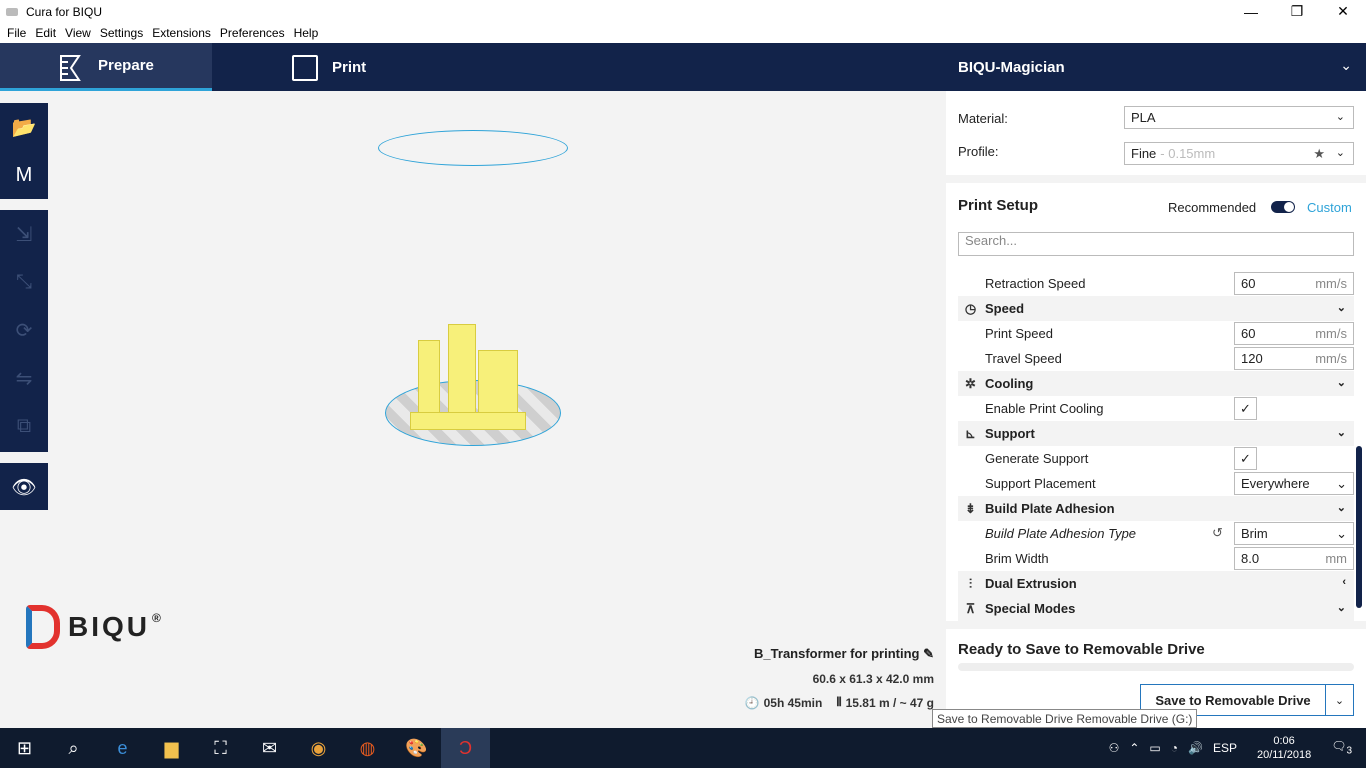 This screenshot has height=768, width=1366. I want to click on profile-select: Fine - 0.15mm ★ ⌄, so click(1239, 153).